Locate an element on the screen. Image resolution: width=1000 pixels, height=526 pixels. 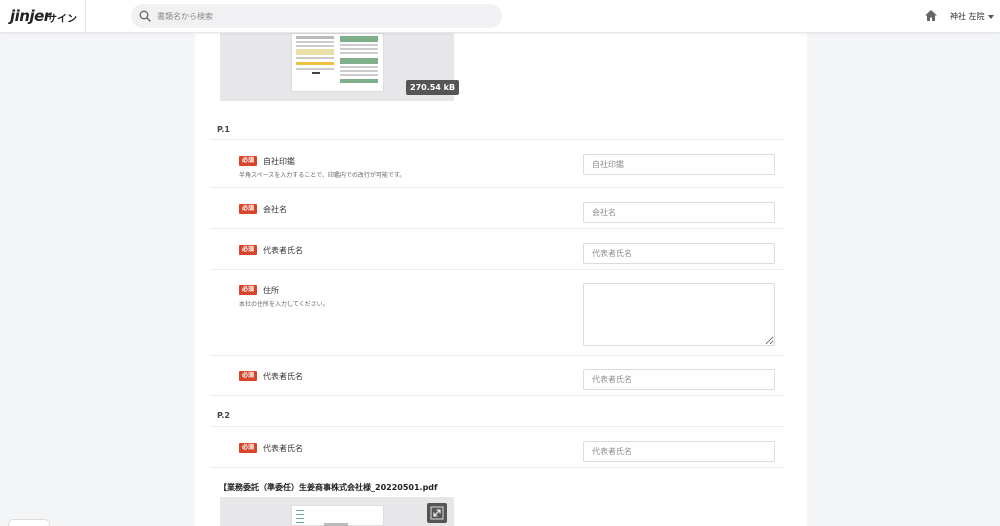
logo-subtitle: サイン is located at coordinates (62, 19).